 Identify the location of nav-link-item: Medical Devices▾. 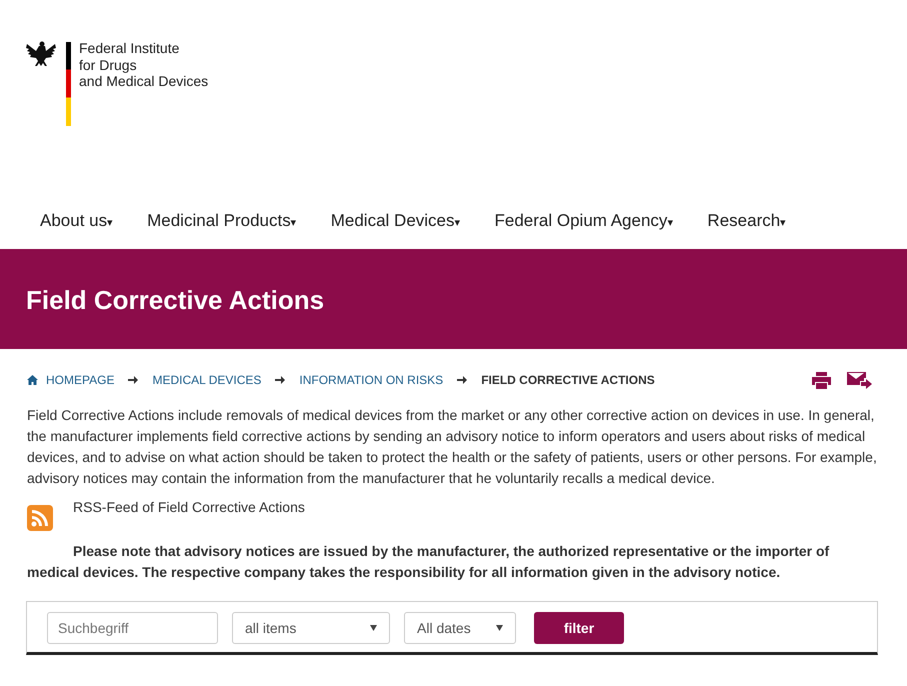
(395, 221).